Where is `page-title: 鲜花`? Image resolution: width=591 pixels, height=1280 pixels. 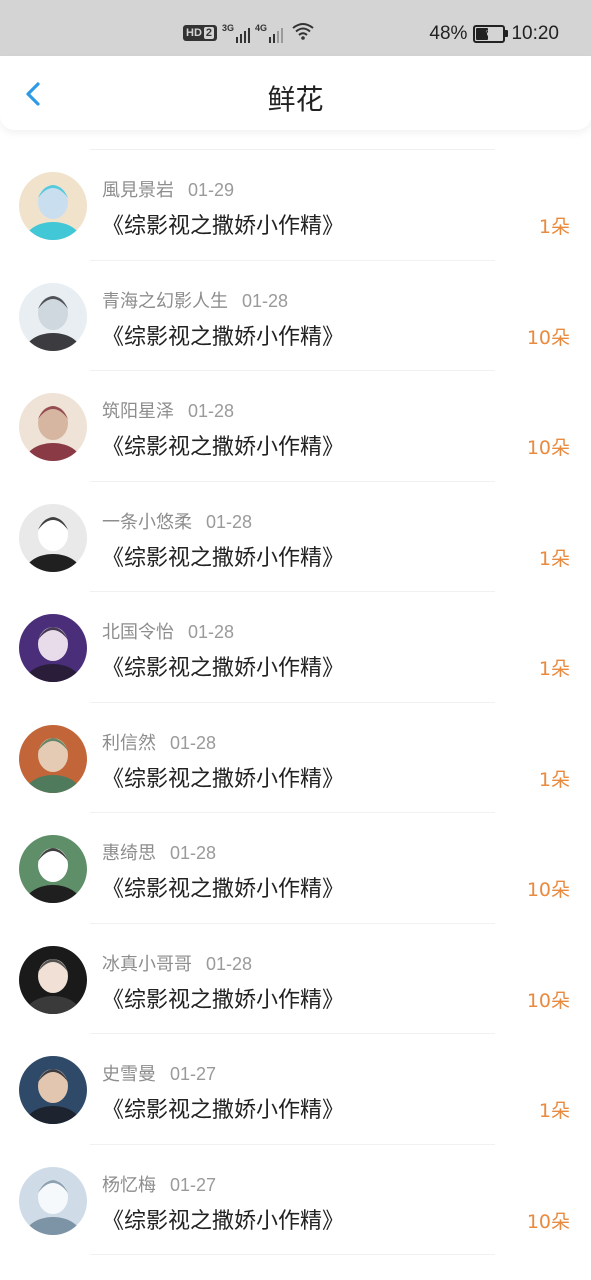
page-title: 鲜花 is located at coordinates (295, 99).